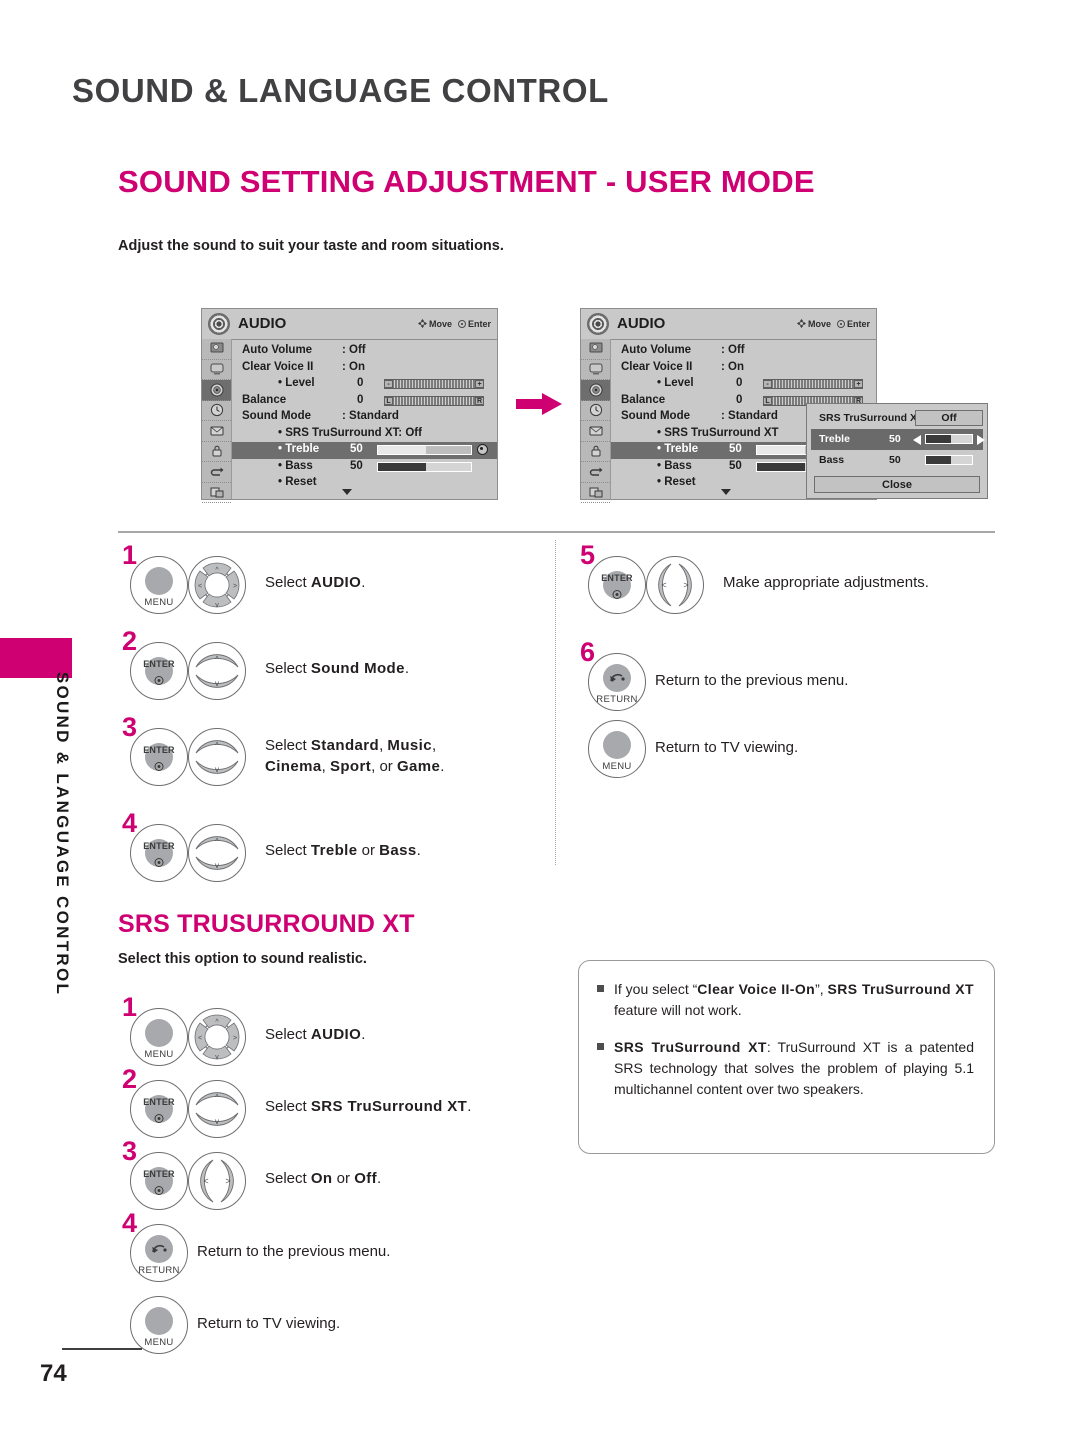 This screenshot has height=1439, width=1080. Describe the element at coordinates (266, 924) in the screenshot. I see `srs-section-title: SRS TRUSURROUND XT` at that location.